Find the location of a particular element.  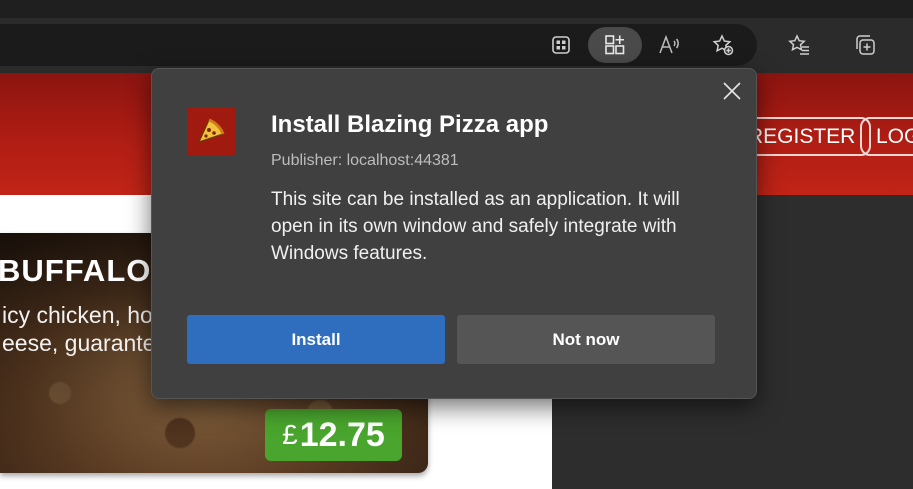

pizza-description-line: eese, guarante is located at coordinates (79, 343).